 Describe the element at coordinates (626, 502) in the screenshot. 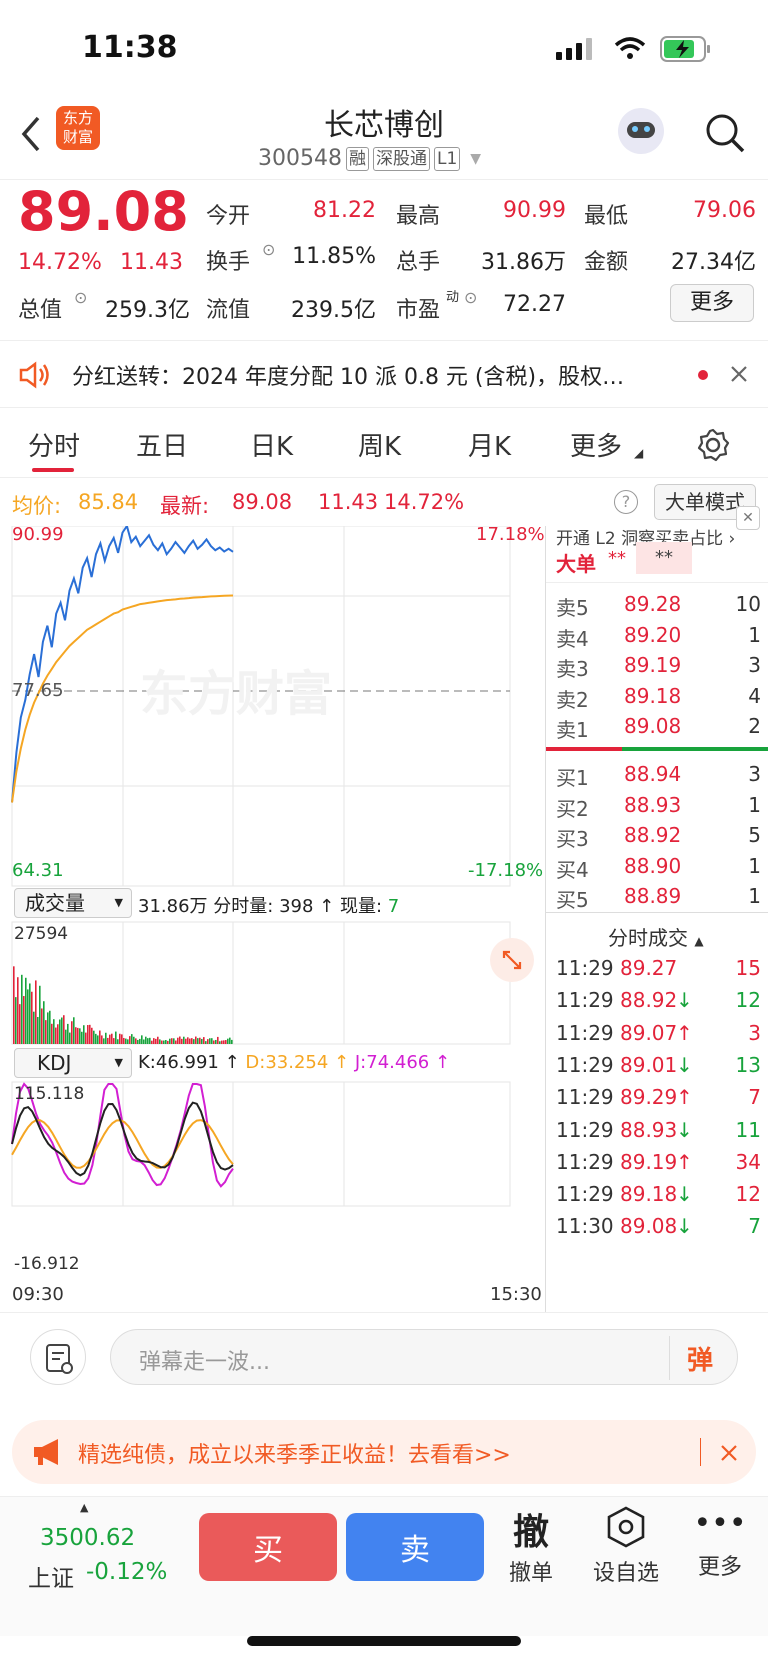

I see `help-icon: ?` at that location.